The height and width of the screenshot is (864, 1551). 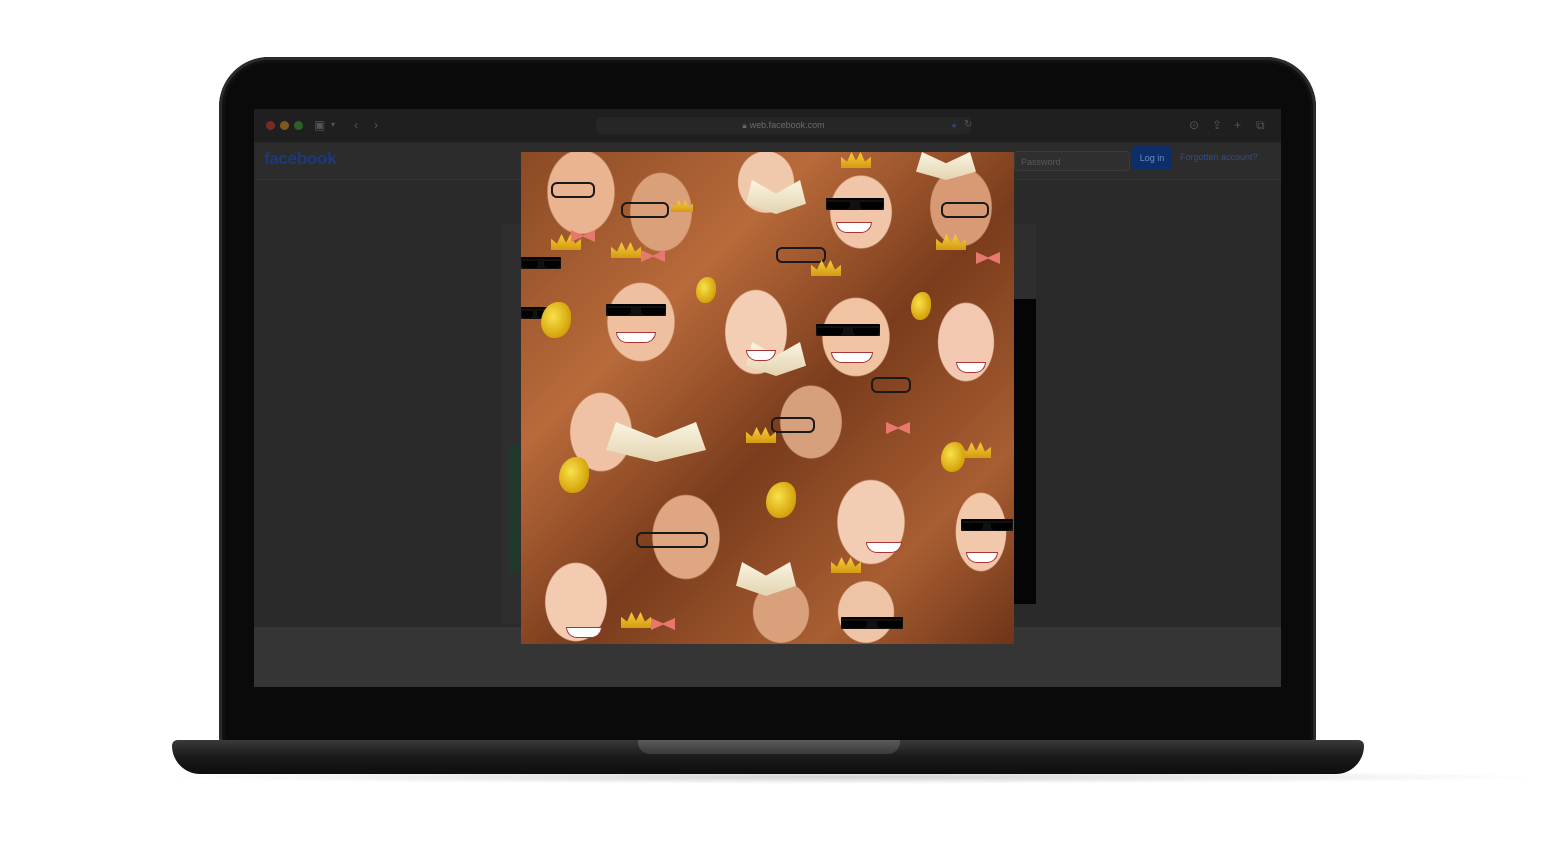 What do you see at coordinates (1237, 125) in the screenshot?
I see `new-tab-icon: +` at bounding box center [1237, 125].